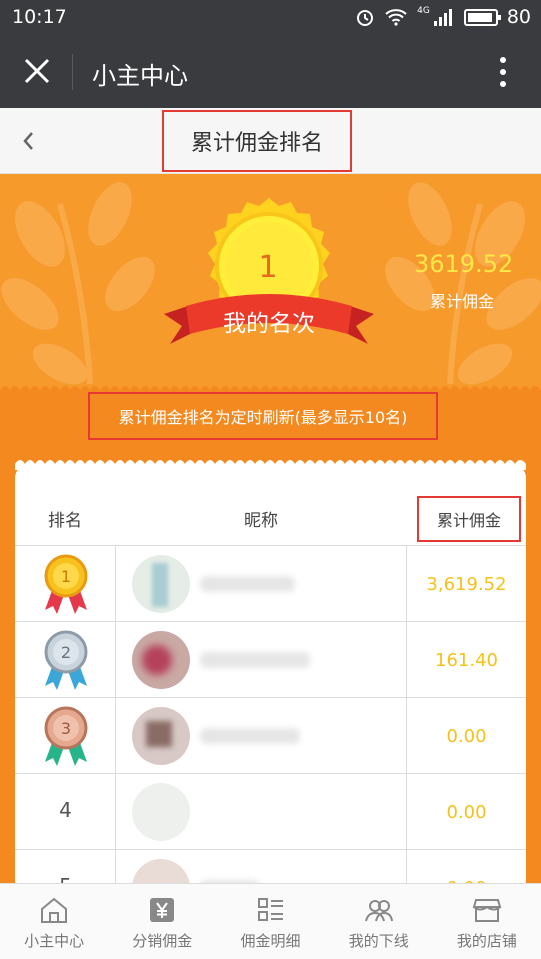 This screenshot has width=541, height=959. What do you see at coordinates (263, 416) in the screenshot?
I see `refresh-notice: 累计佣金排名为定时刷新(最多显示10名)` at bounding box center [263, 416].